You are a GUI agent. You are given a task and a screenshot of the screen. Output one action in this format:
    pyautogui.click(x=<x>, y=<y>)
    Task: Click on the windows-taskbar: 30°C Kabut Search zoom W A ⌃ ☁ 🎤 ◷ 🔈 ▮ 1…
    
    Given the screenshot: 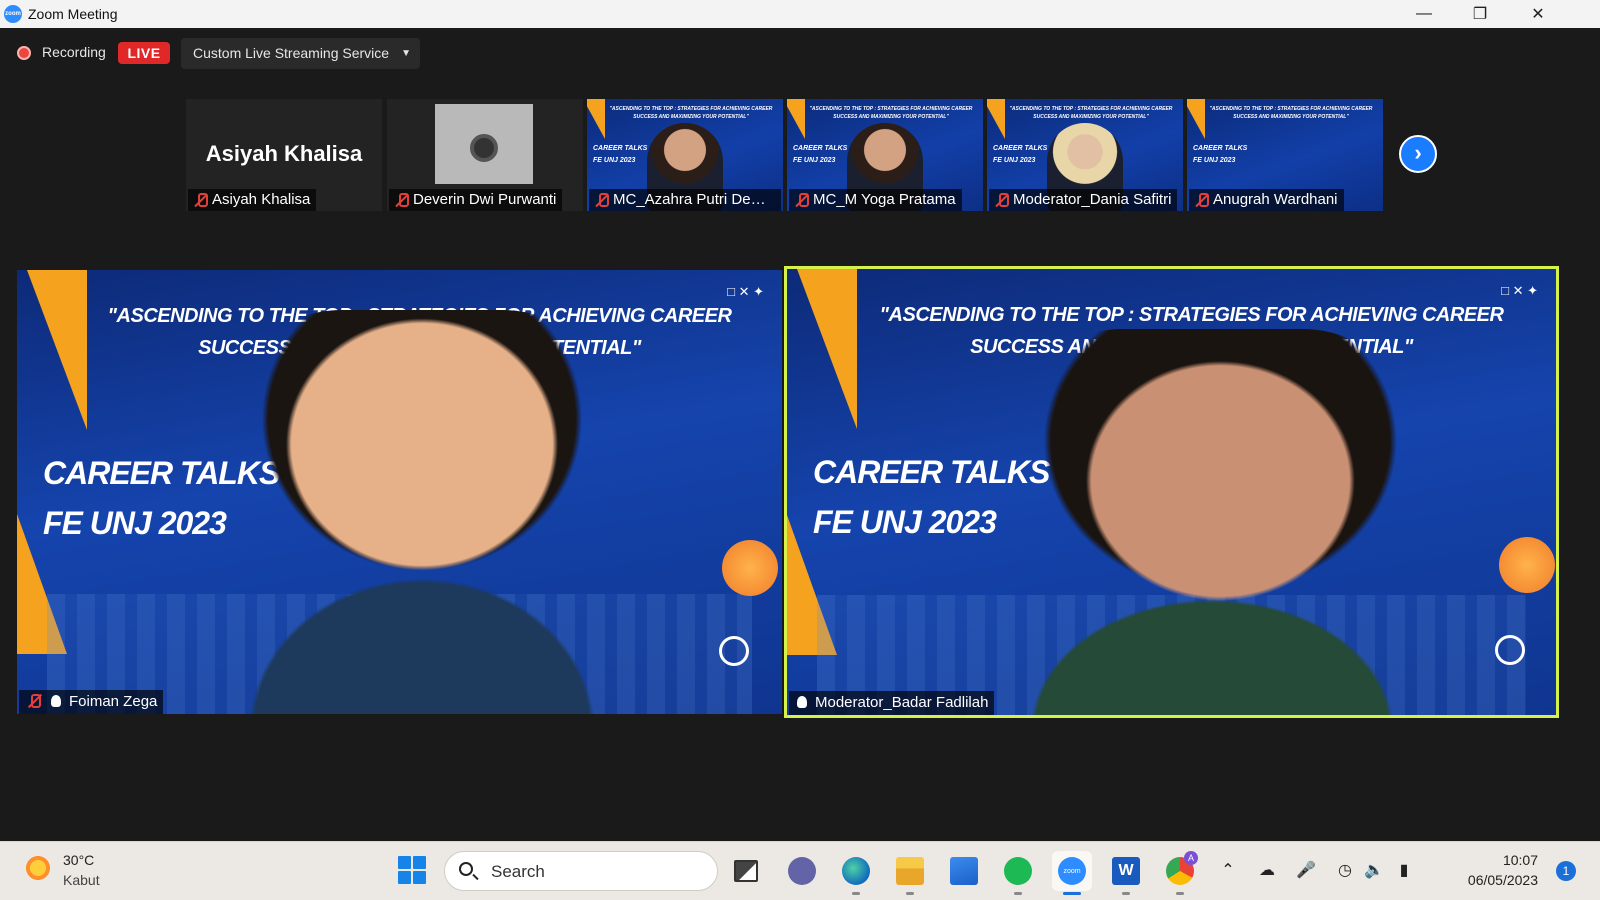 What is the action you would take?
    pyautogui.click(x=800, y=870)
    